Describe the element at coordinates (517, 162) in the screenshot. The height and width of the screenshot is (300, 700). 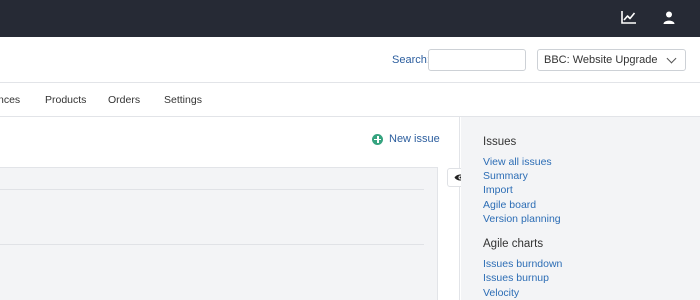
I see `sidebar-link-view-all-issues: View all issues` at that location.